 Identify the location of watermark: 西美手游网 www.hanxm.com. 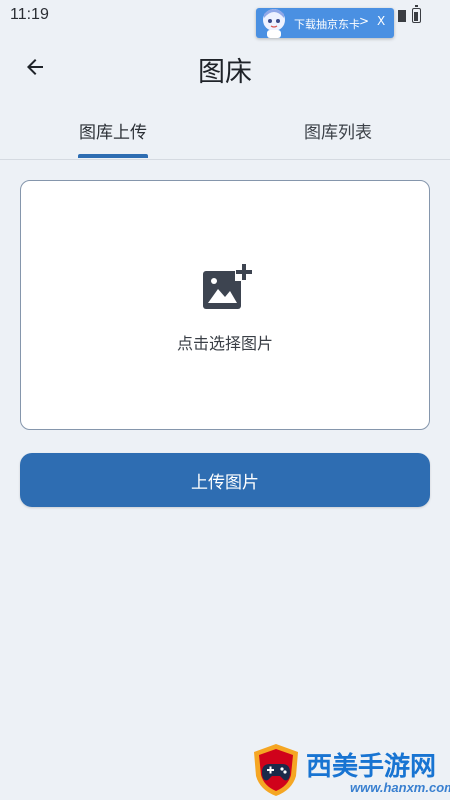
(349, 768).